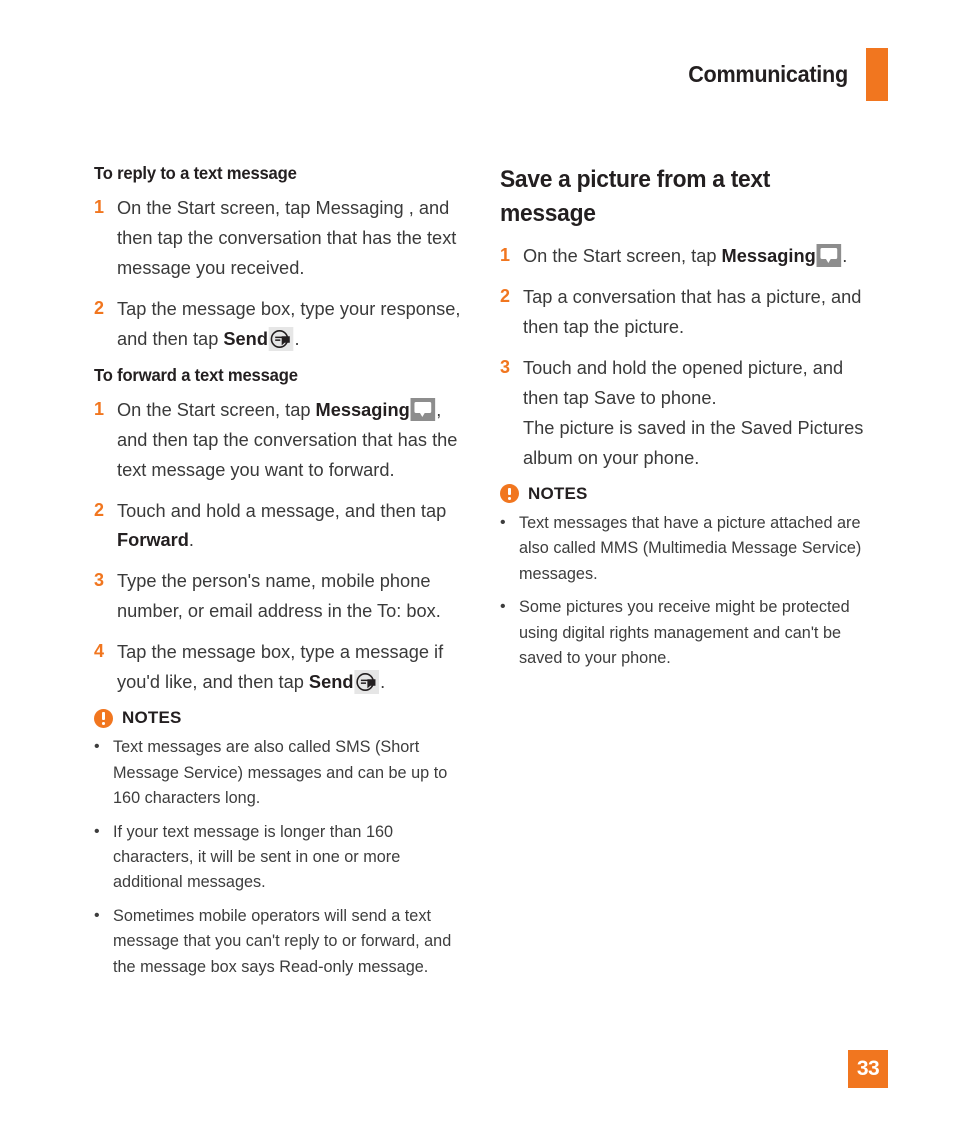 The width and height of the screenshot is (954, 1145). I want to click on heading-save-picture: Save a picture from a text message, so click(635, 197).